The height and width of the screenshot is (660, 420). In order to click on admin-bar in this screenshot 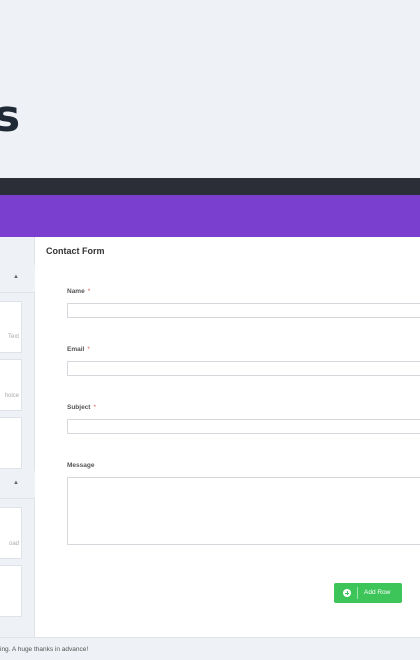, I will do `click(210, 186)`.